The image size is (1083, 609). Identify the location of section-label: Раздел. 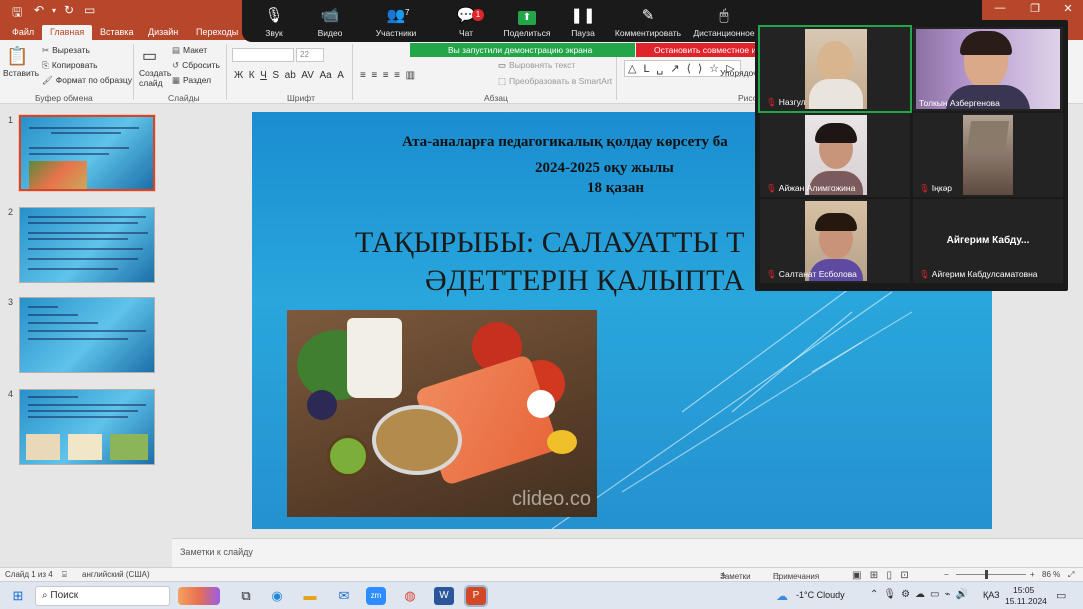
(197, 80).